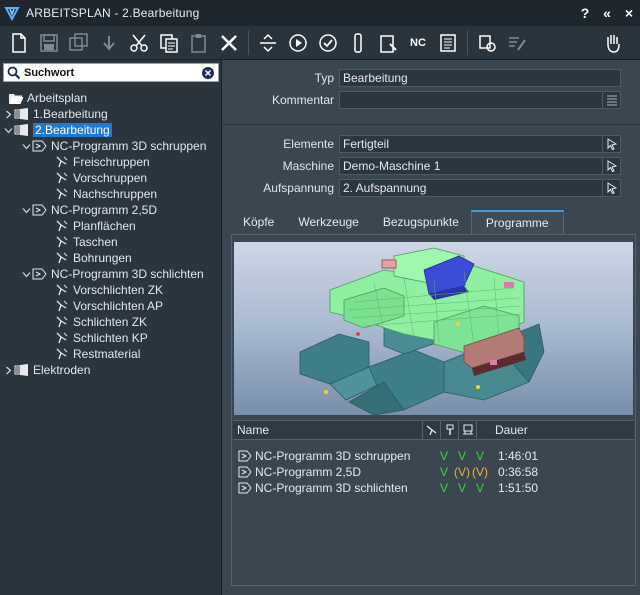 This screenshot has height=595, width=640. What do you see at coordinates (19, 43) in the screenshot?
I see `new-document-button` at bounding box center [19, 43].